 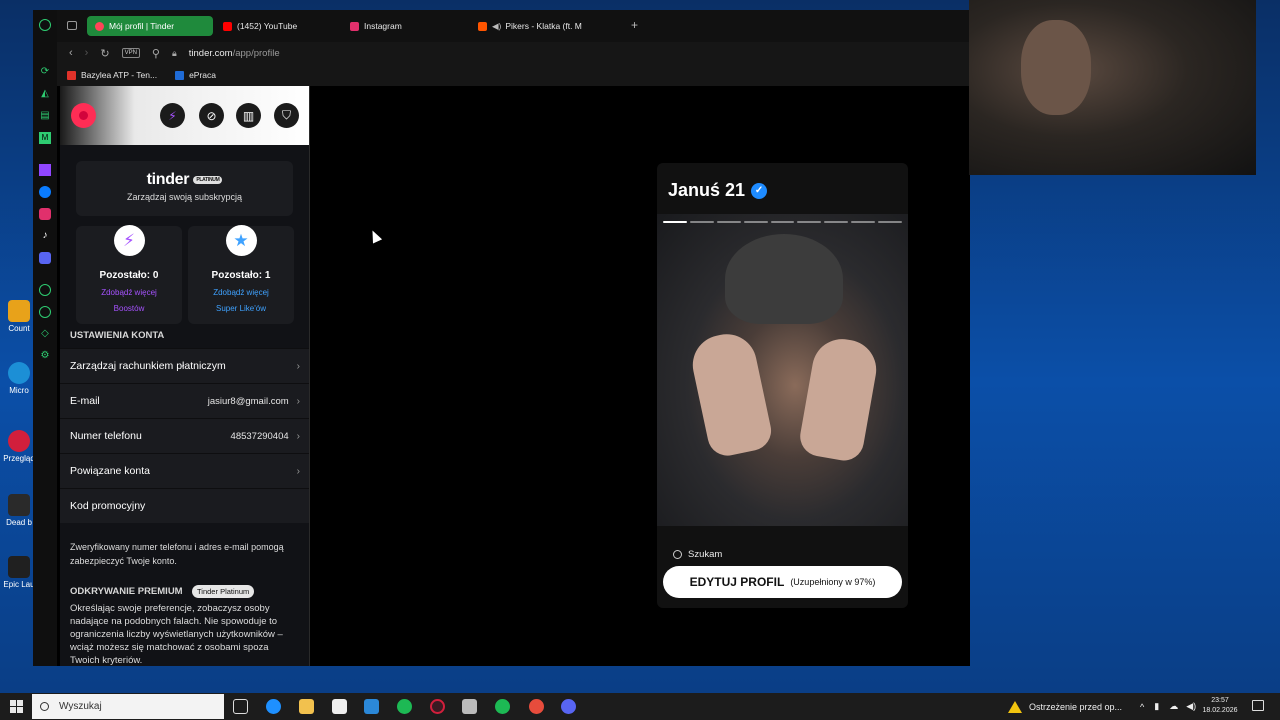 I want to click on instagram-sidebar-icon, so click(x=45, y=214).